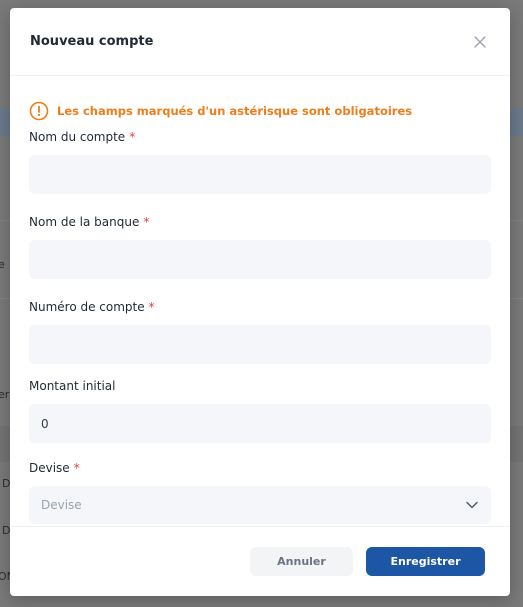  I want to click on account-number-input, so click(260, 344).